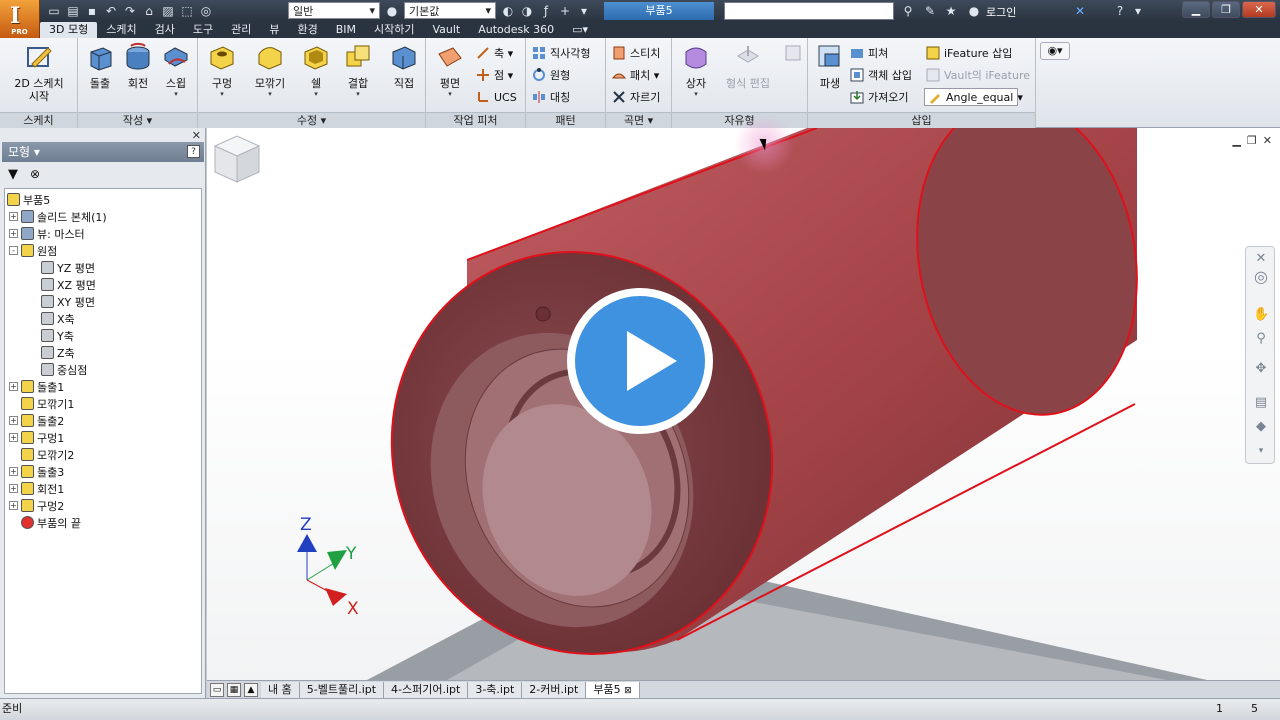  What do you see at coordinates (394, 30) in the screenshot?
I see `tab-get-started: 시작하기` at bounding box center [394, 30].